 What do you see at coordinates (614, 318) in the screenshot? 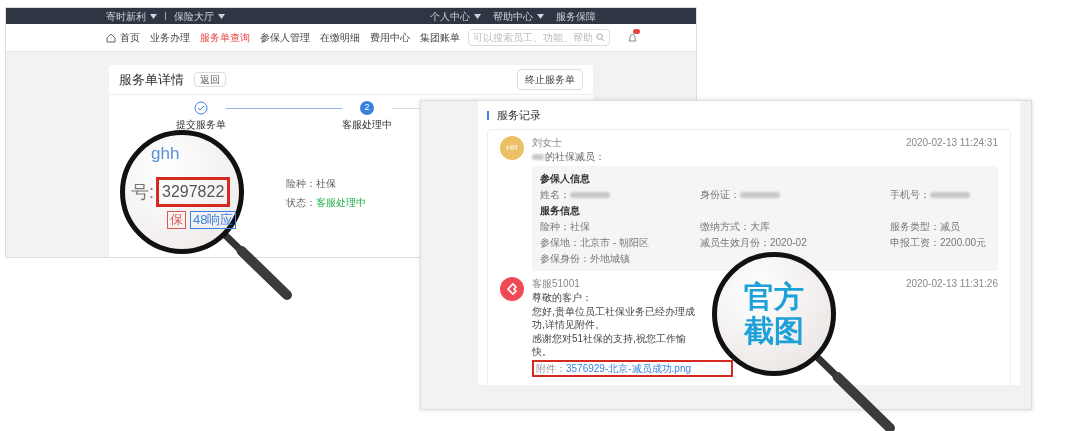
I see `message-text: 您好,贵单位员工社保业务已经办理成功,详情见附件。` at bounding box center [614, 318].